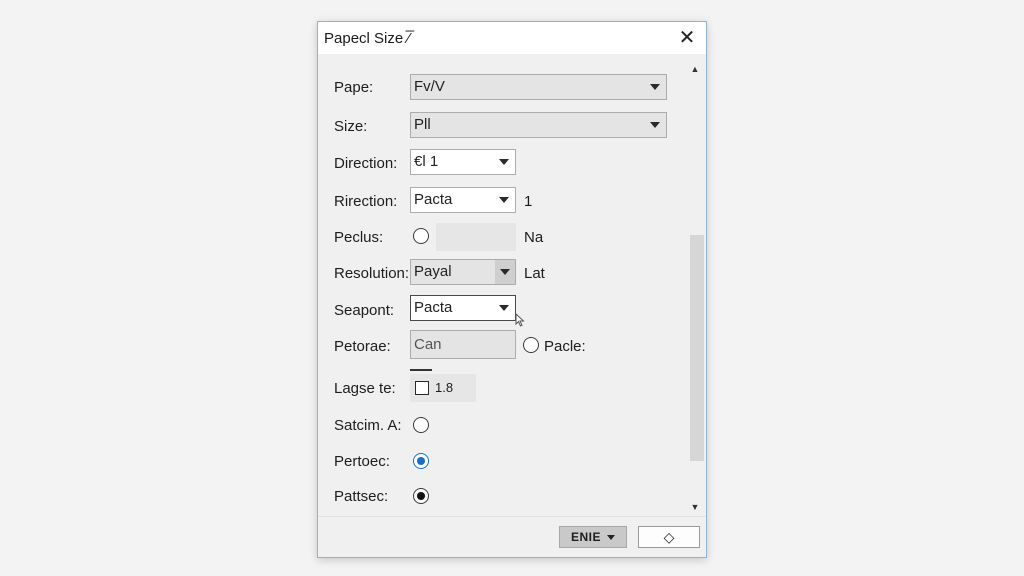 The image size is (1024, 576). I want to click on petorae-field-value: Can, so click(428, 344).